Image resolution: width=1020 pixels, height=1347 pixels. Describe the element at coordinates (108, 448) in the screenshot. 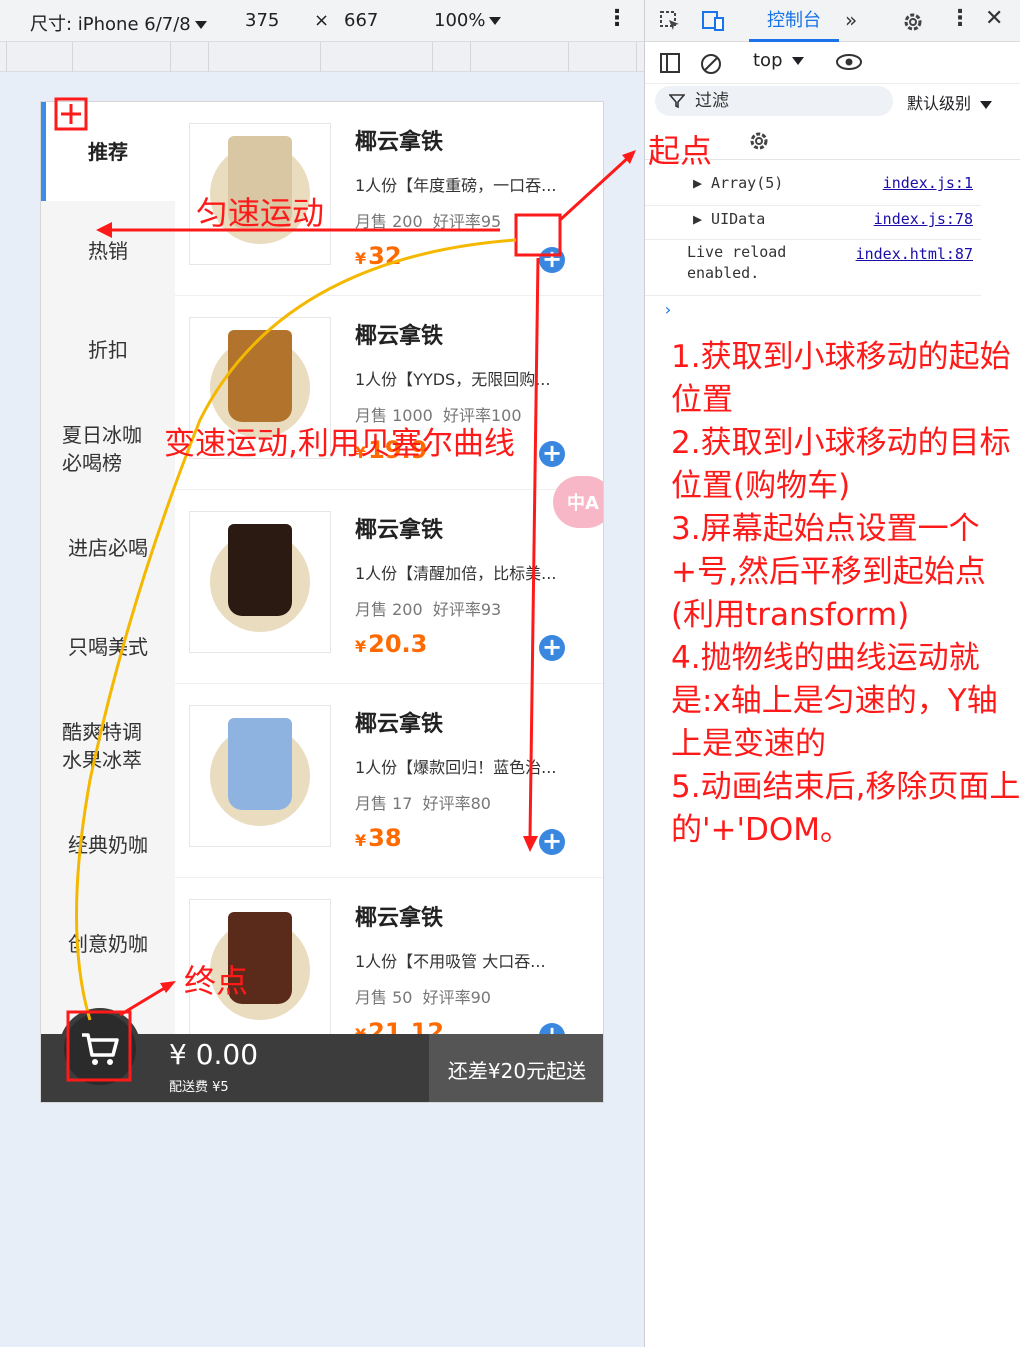

I see `sidebar-item-summer: 夏日冰咖必喝榜` at that location.